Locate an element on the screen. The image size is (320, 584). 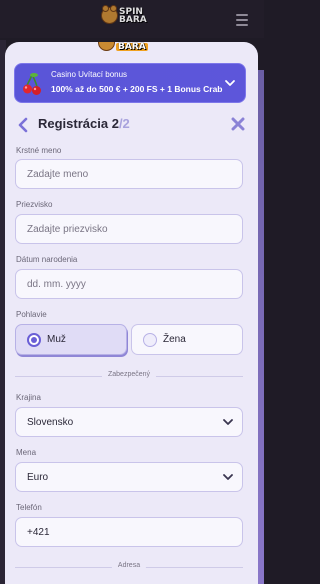
divider-secured-label: Zabezpečený is located at coordinates (129, 374).